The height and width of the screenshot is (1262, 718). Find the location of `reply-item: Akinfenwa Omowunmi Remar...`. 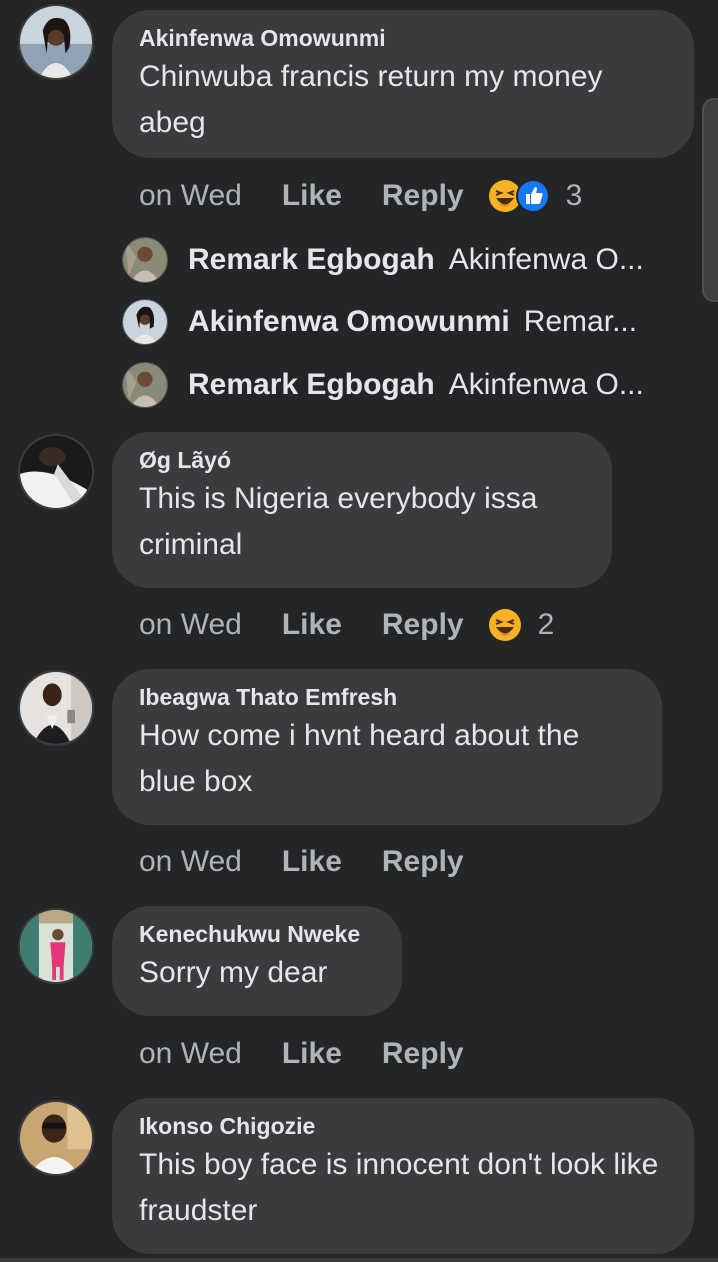

reply-item: Akinfenwa Omowunmi Remar... is located at coordinates (402, 322).